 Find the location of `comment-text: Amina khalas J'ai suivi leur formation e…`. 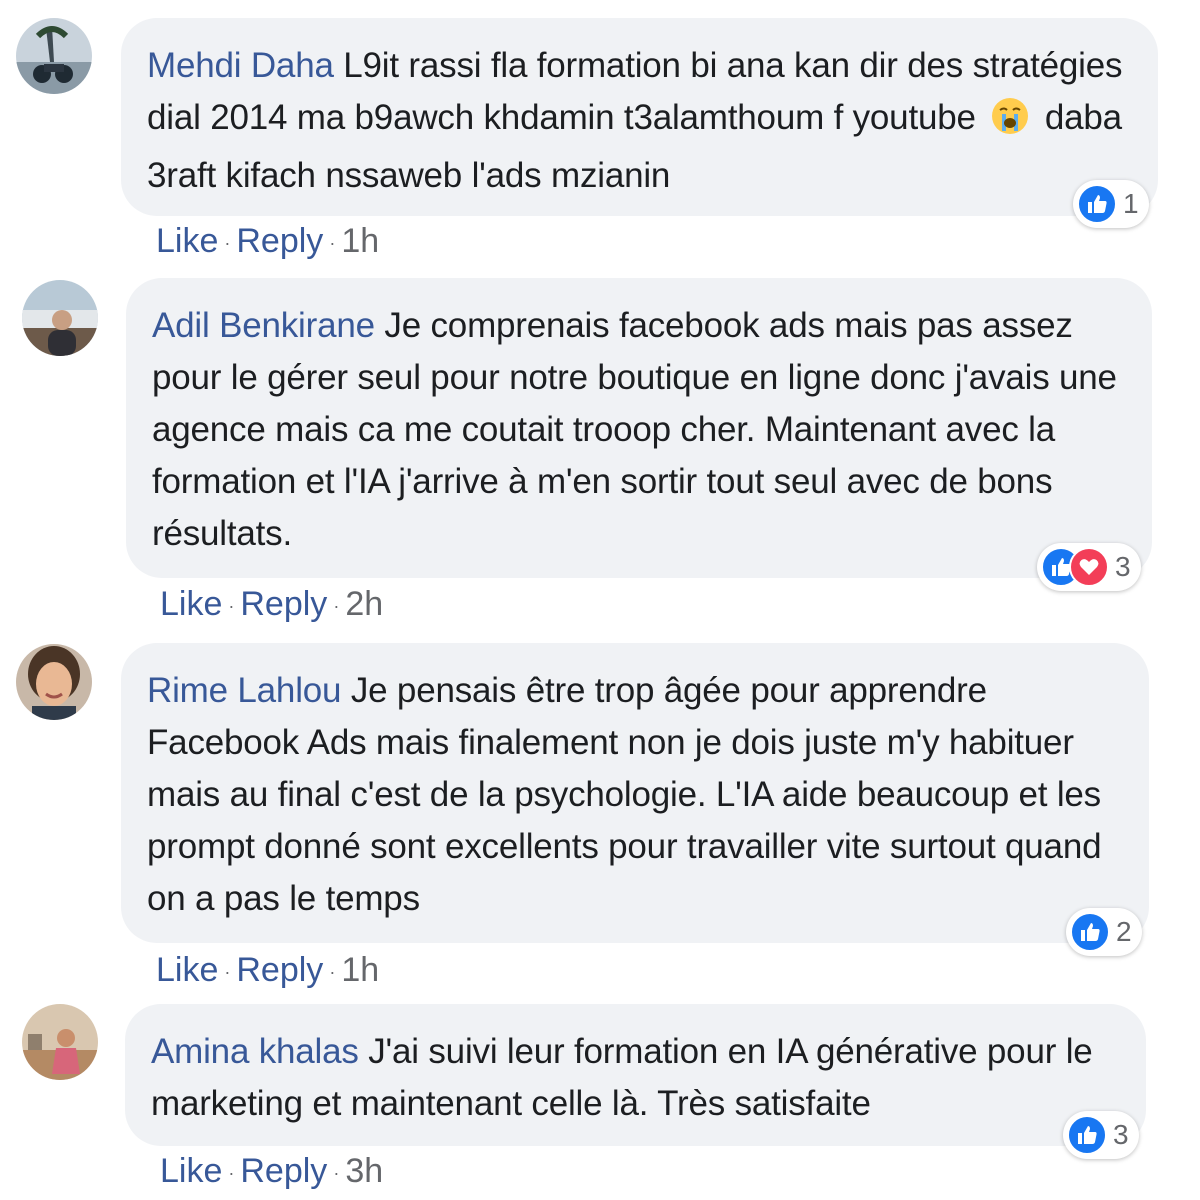

comment-text: Amina khalas J'ai suivi leur formation e… is located at coordinates (635, 1078).